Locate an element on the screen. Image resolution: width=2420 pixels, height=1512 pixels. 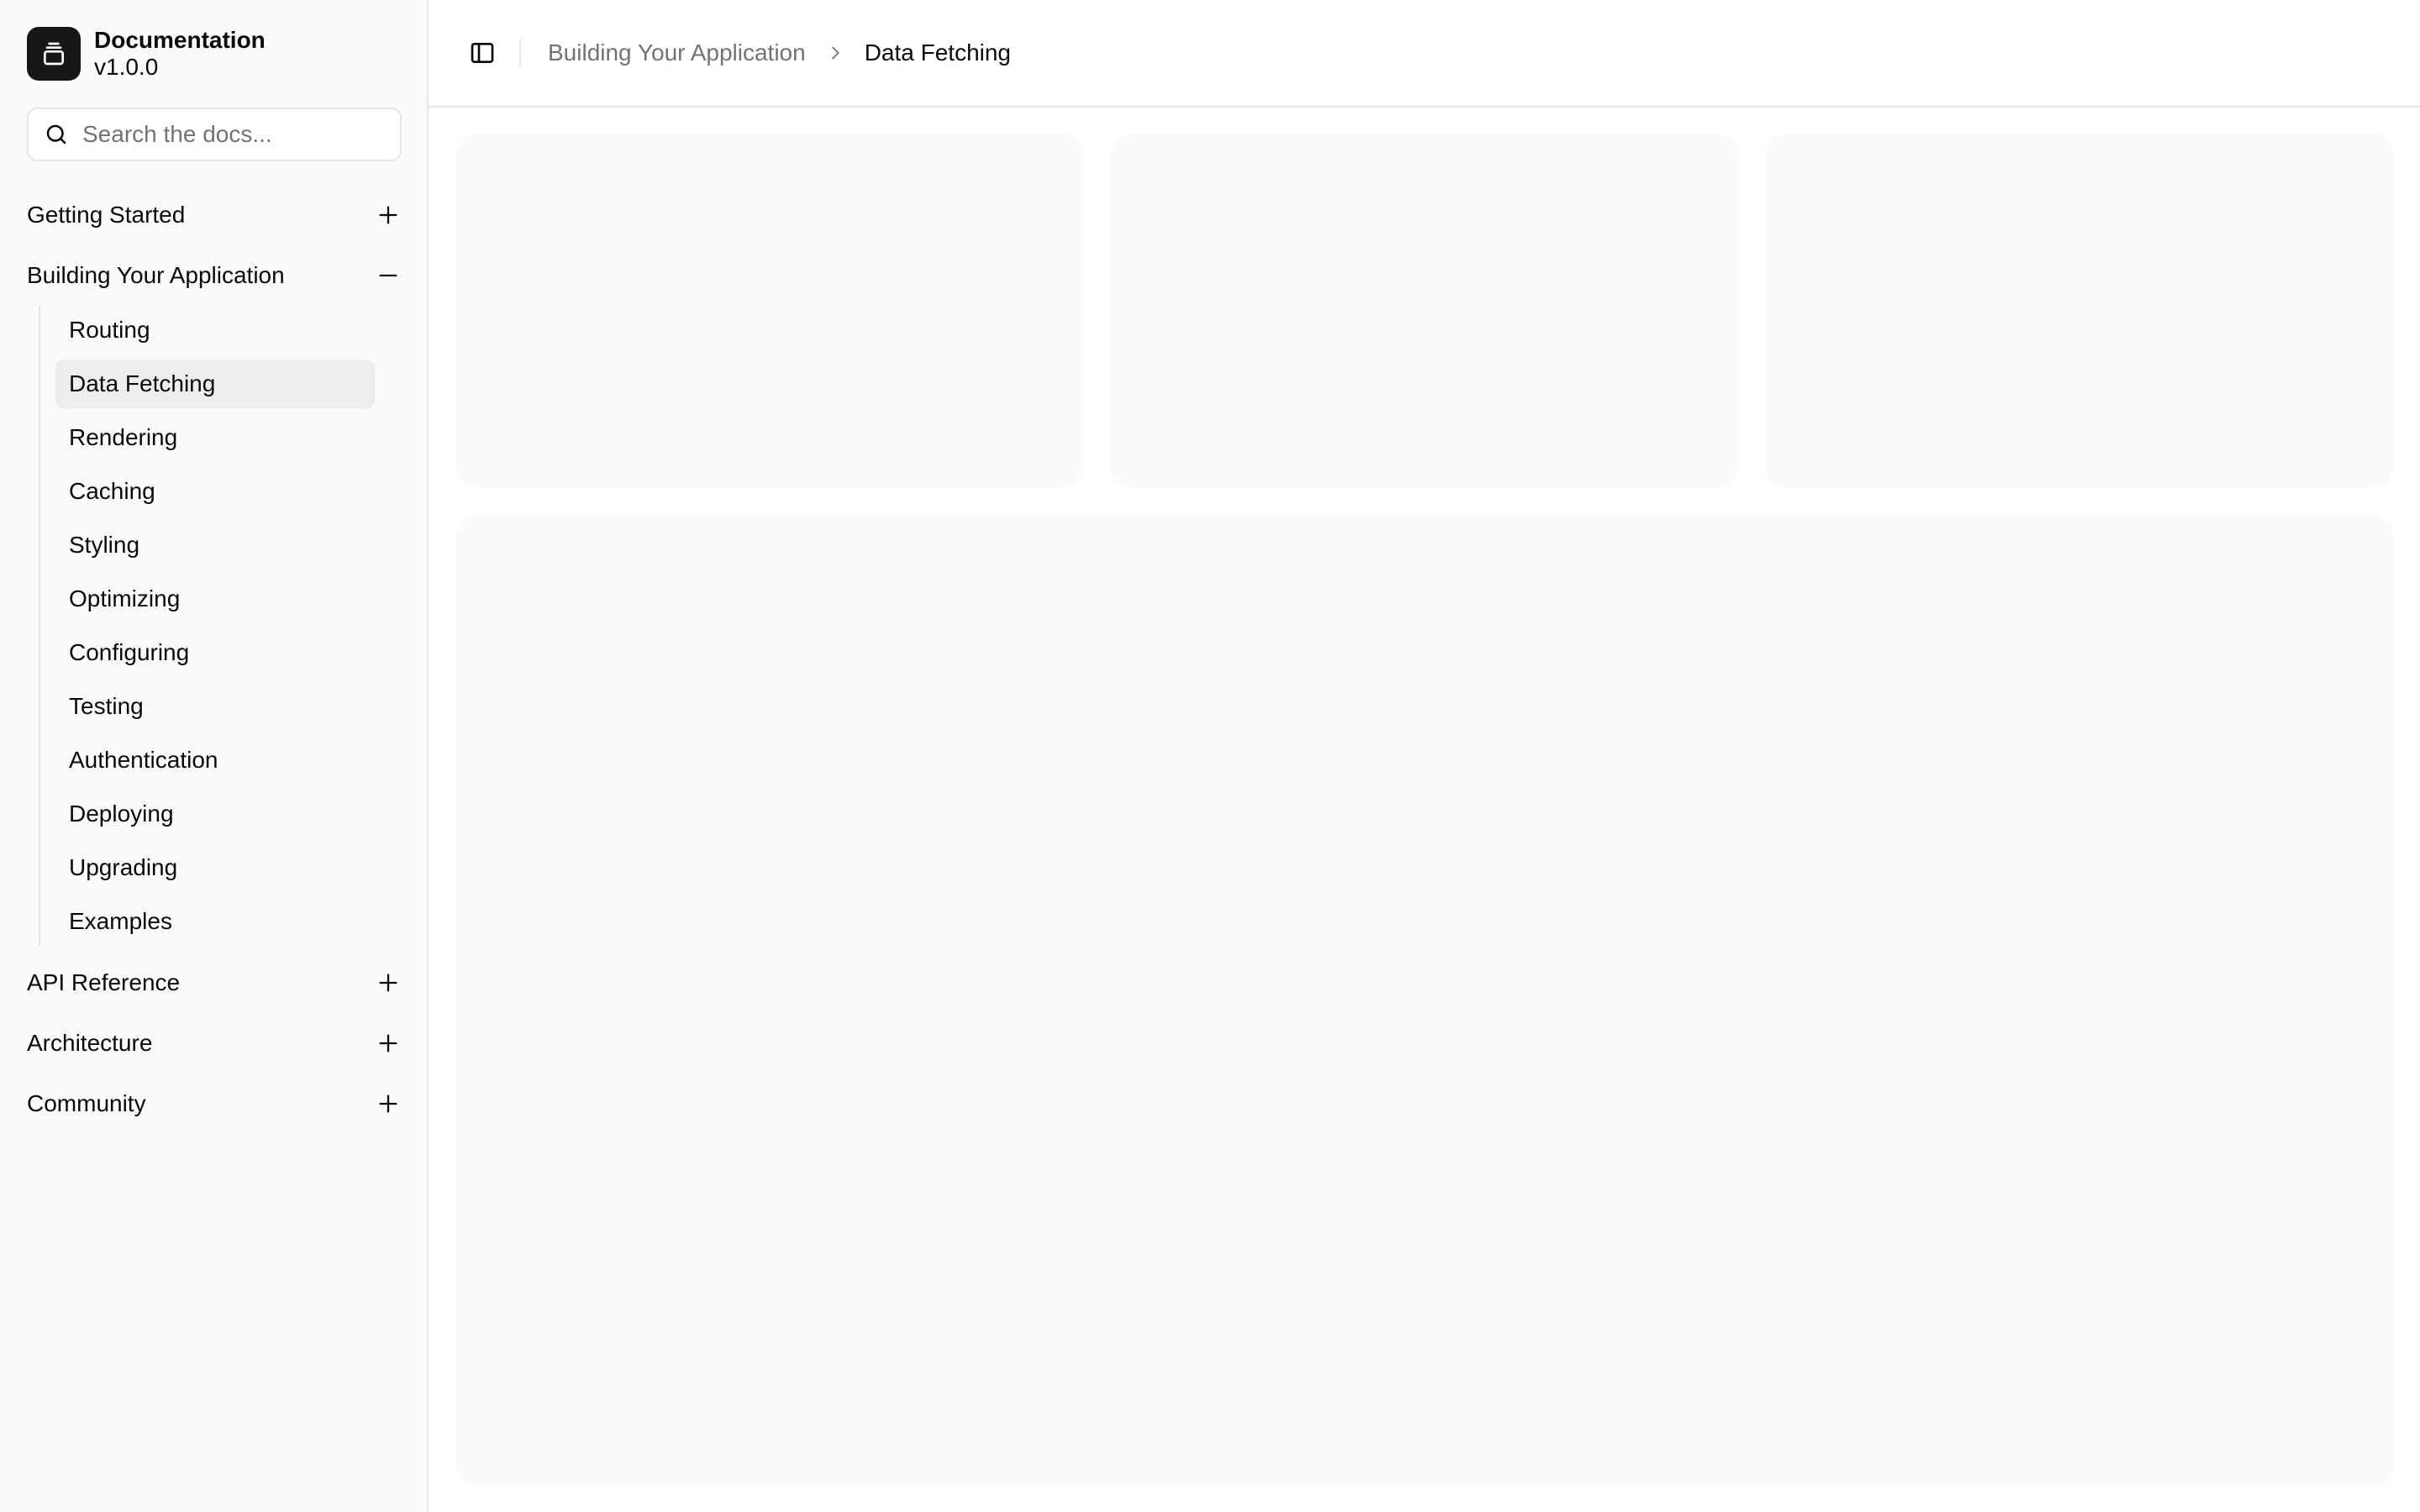
sidebar-item-authentication: Authentication is located at coordinates (215, 760).